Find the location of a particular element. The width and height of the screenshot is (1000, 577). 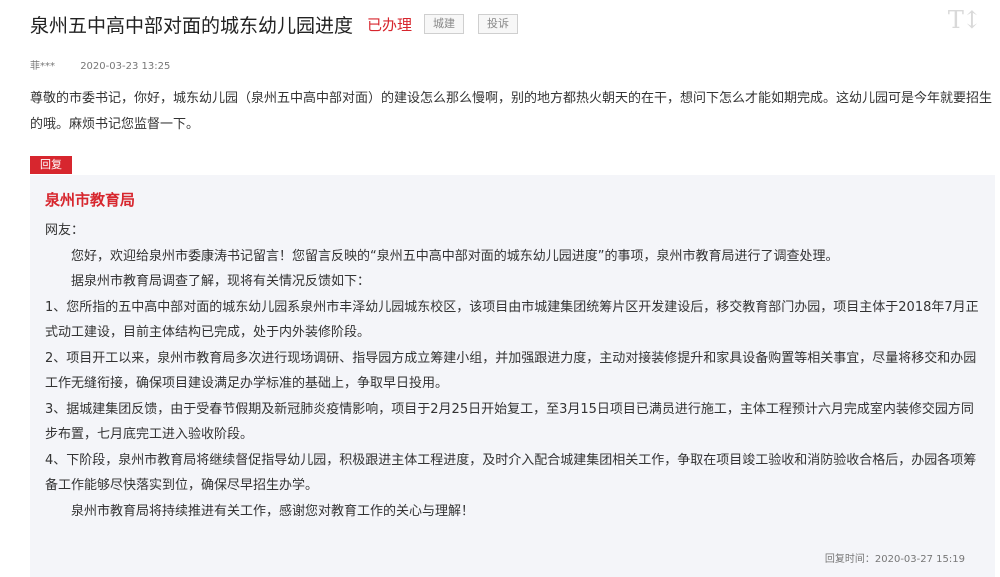

title-row: 泉州五中高中部对面的城东幼儿园进度 已办理 城建 投诉 is located at coordinates (274, 24).